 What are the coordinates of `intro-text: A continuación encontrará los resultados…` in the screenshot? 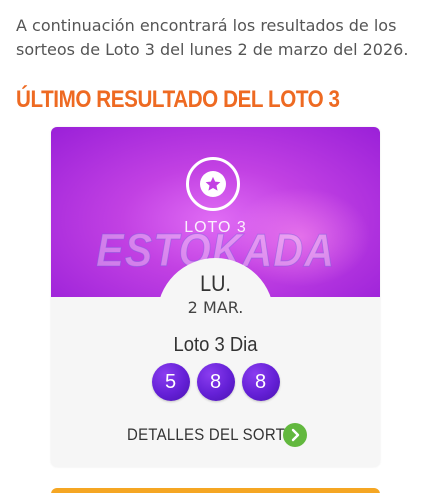 It's located at (212, 37).